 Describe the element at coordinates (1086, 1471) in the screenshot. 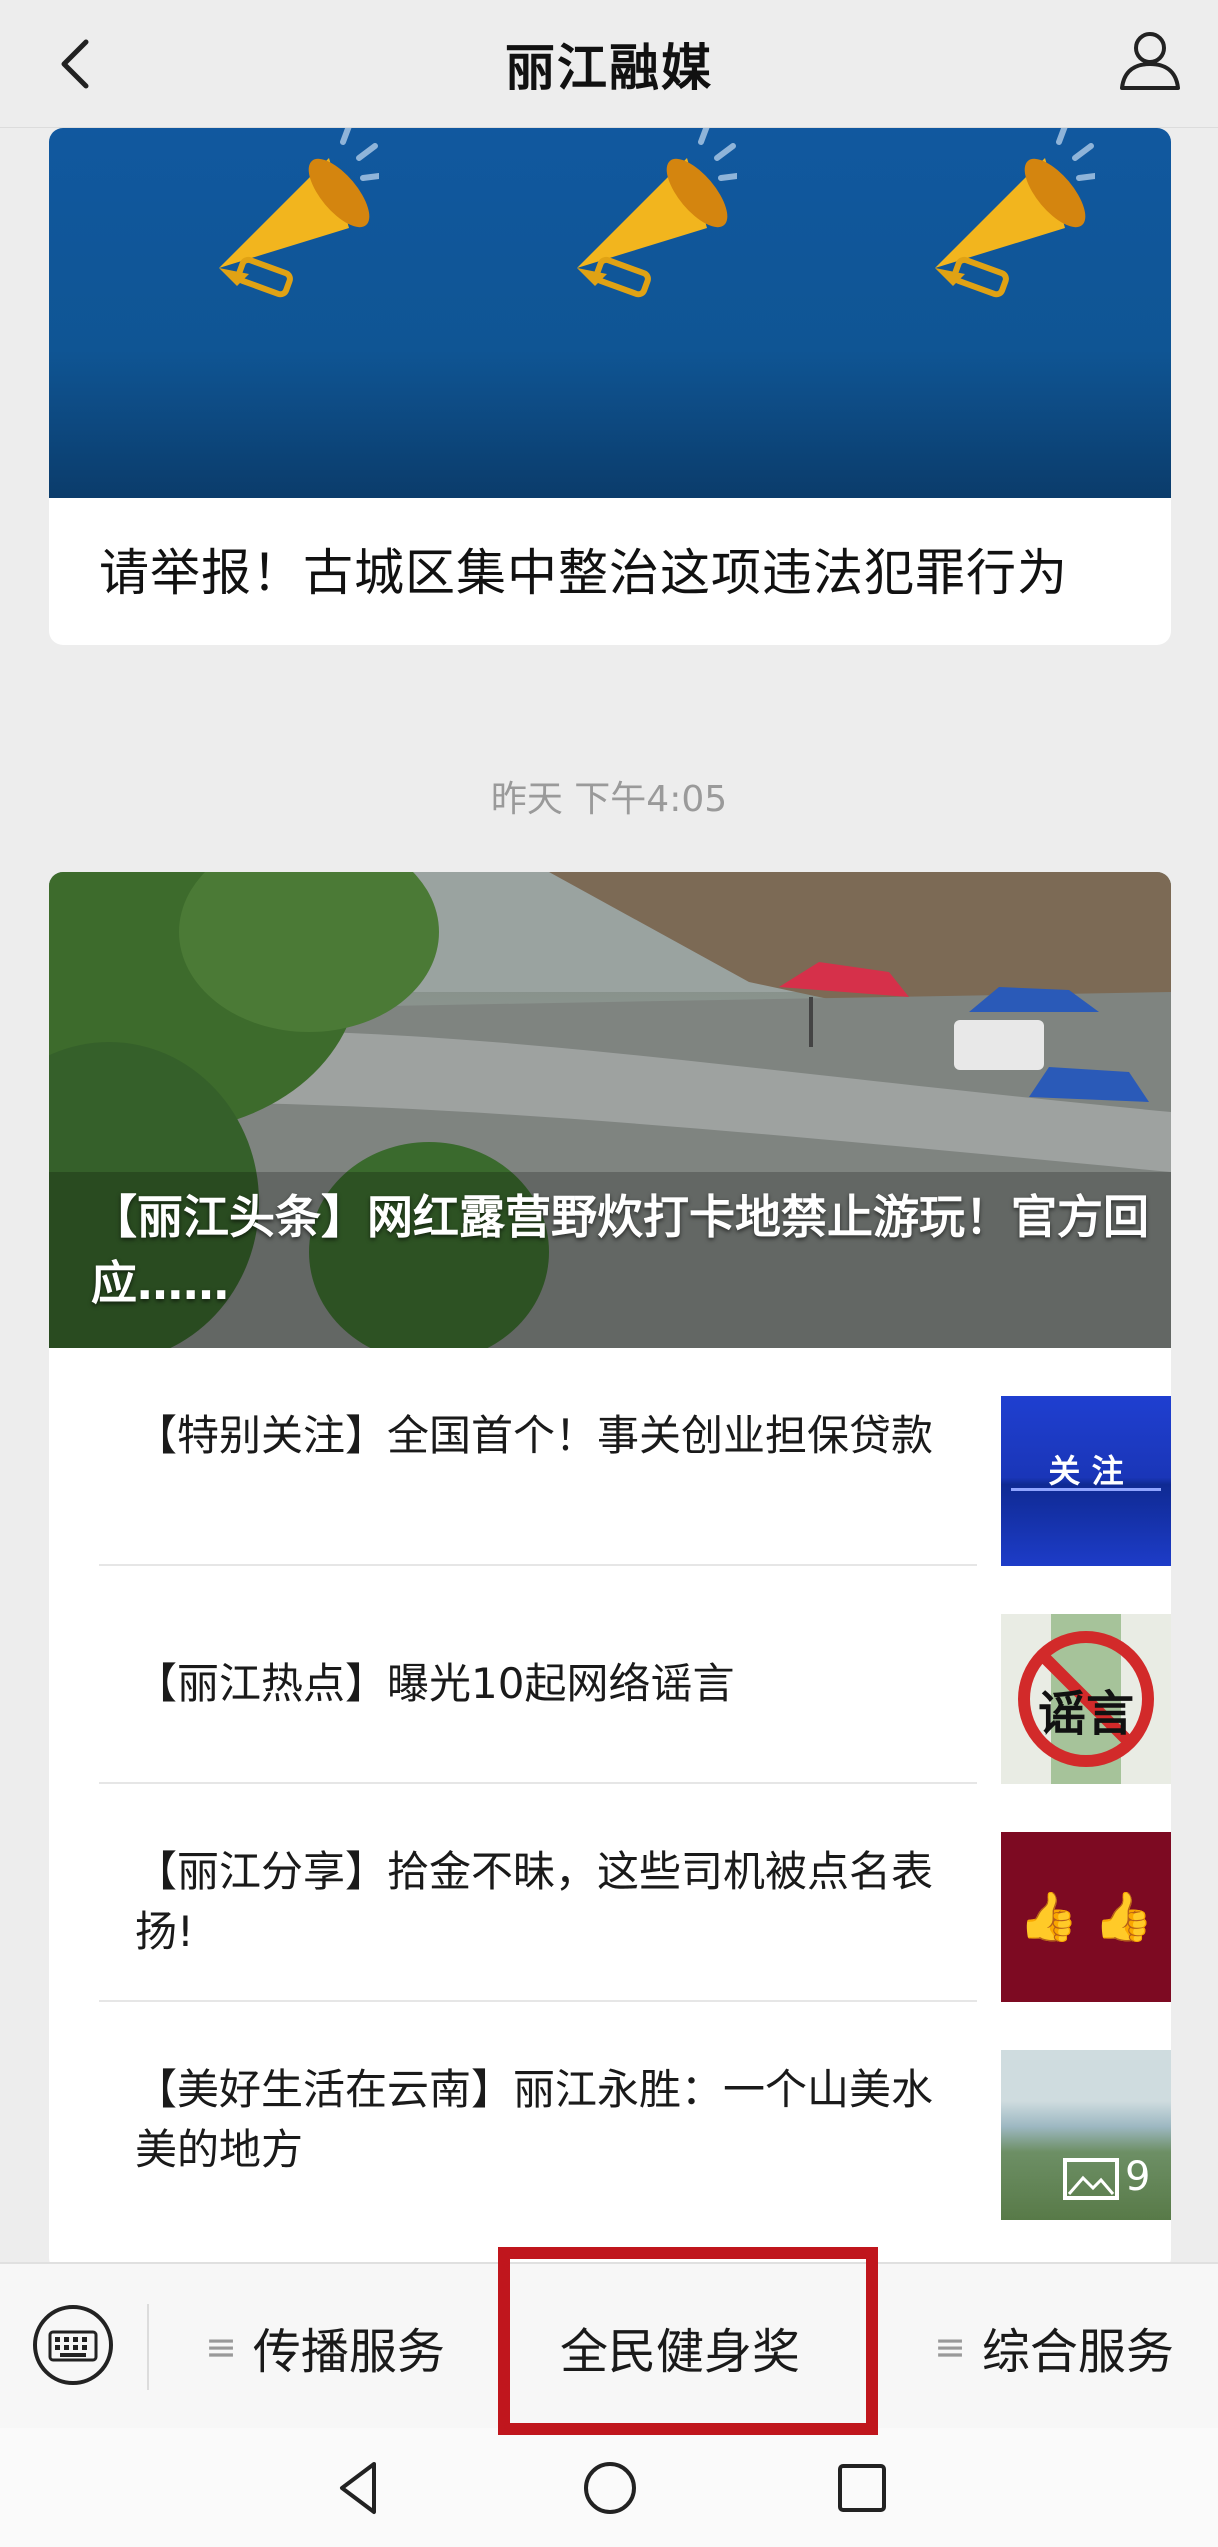

I see `thumbnail-label: 关 注` at that location.